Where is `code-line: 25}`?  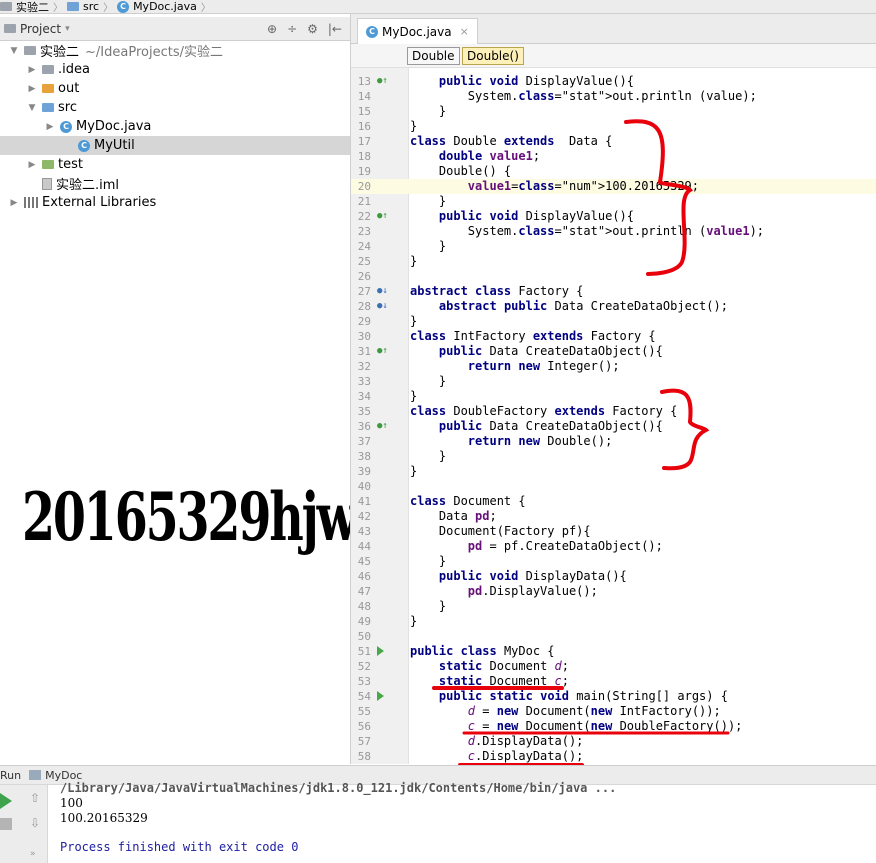
code-line: 25} is located at coordinates (613, 261).